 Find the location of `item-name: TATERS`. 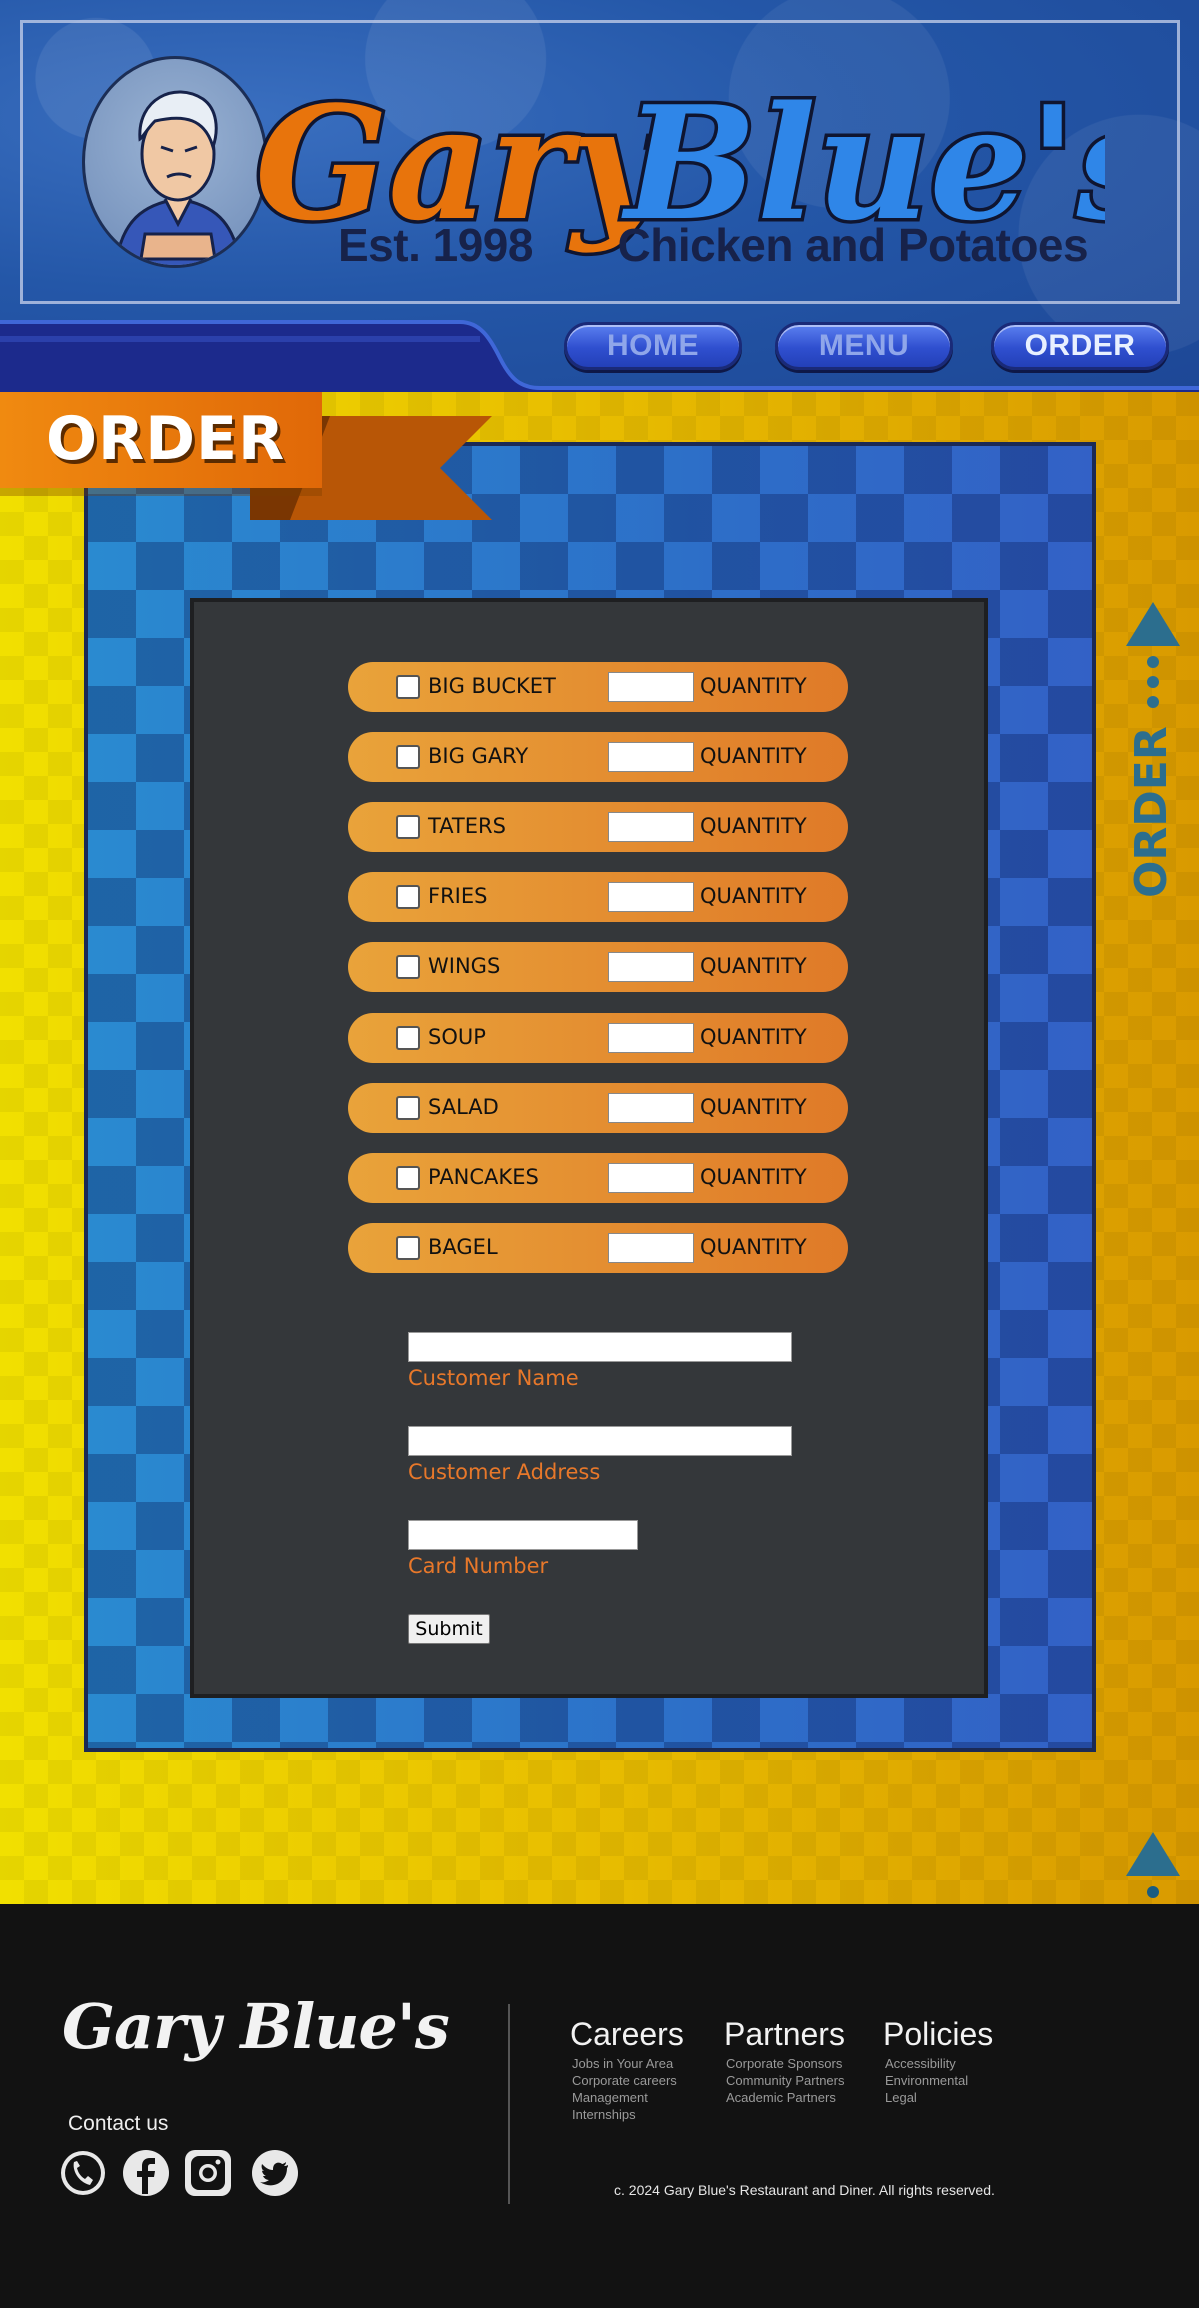

item-name: TATERS is located at coordinates (467, 826).